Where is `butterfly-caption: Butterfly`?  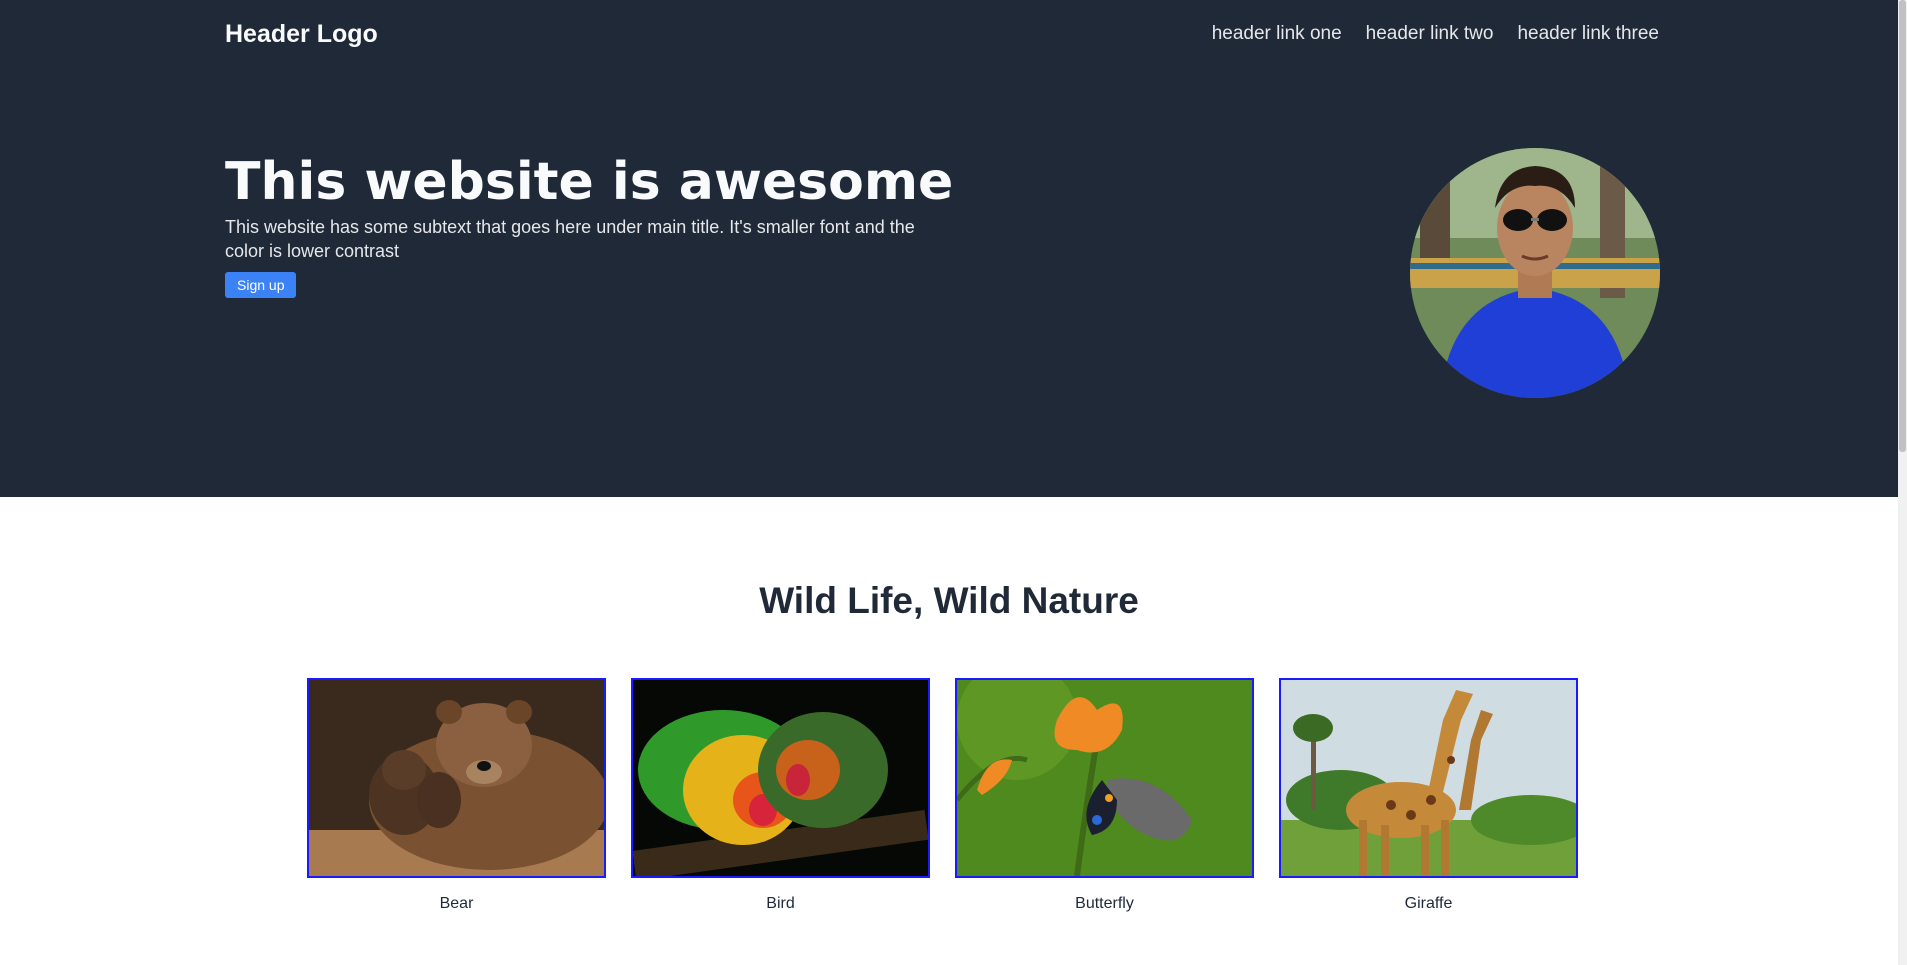 butterfly-caption: Butterfly is located at coordinates (1104, 903).